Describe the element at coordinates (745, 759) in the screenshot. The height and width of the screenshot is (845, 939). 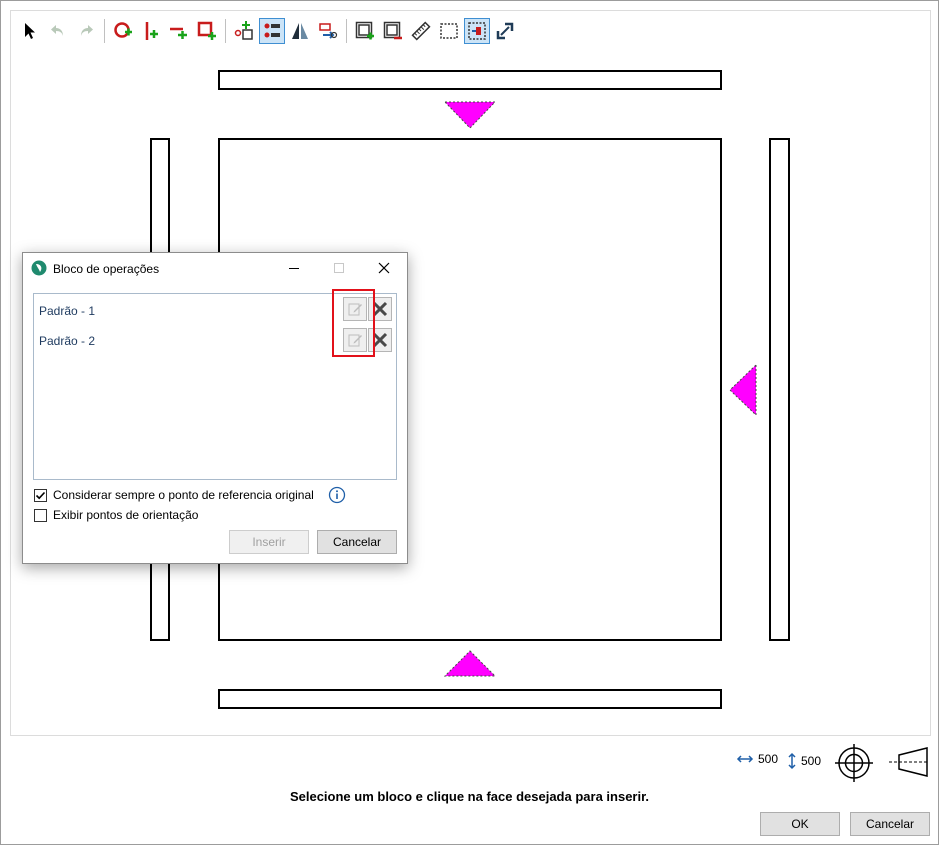
I see `horizontal-dimension-icon` at that location.